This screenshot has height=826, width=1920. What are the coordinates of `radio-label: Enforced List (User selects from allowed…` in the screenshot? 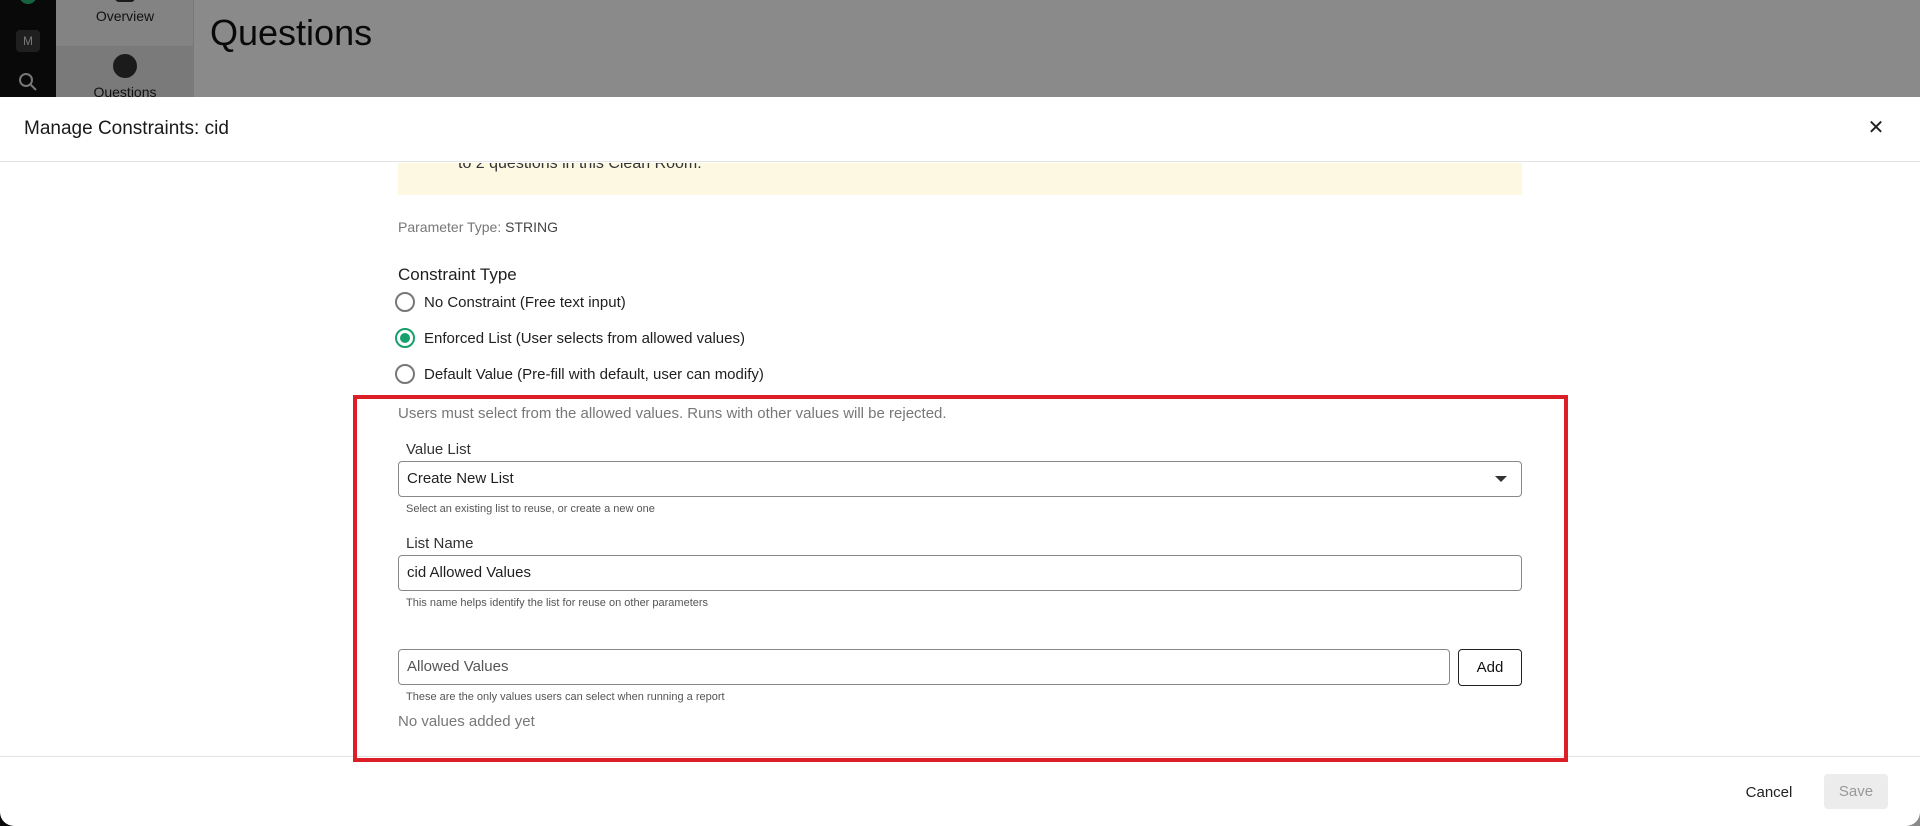 It's located at (584, 338).